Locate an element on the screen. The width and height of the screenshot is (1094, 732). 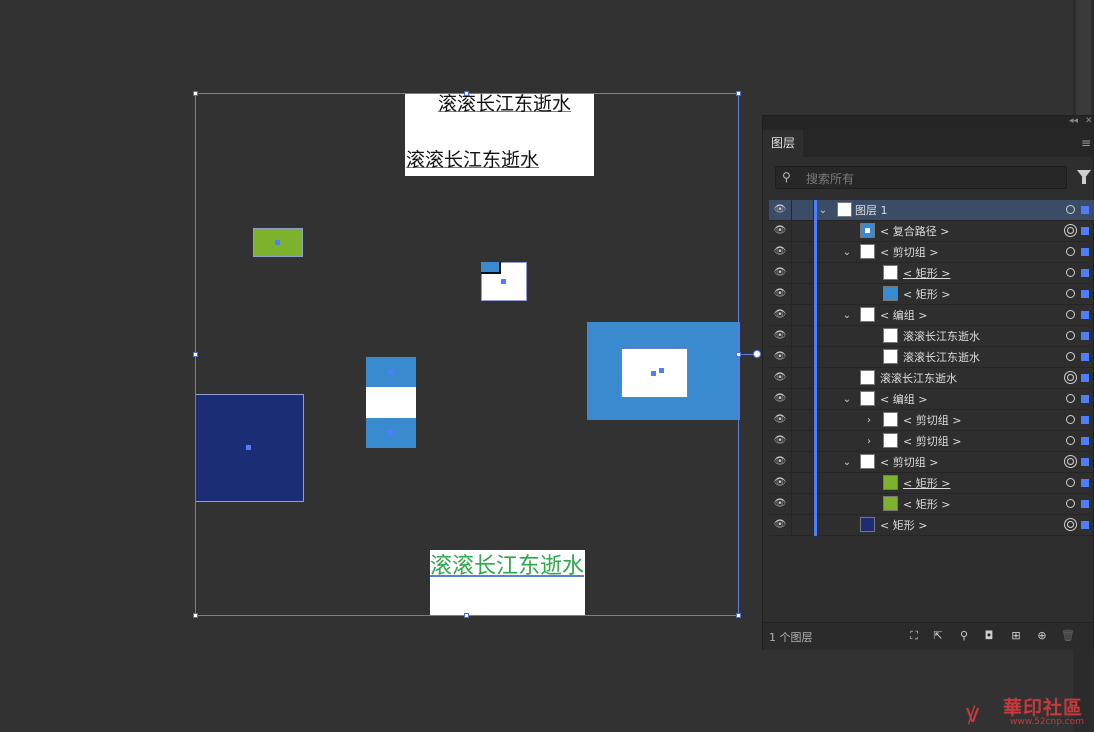
new-sublayer-icon: ⊞ is located at coordinates (1016, 636).